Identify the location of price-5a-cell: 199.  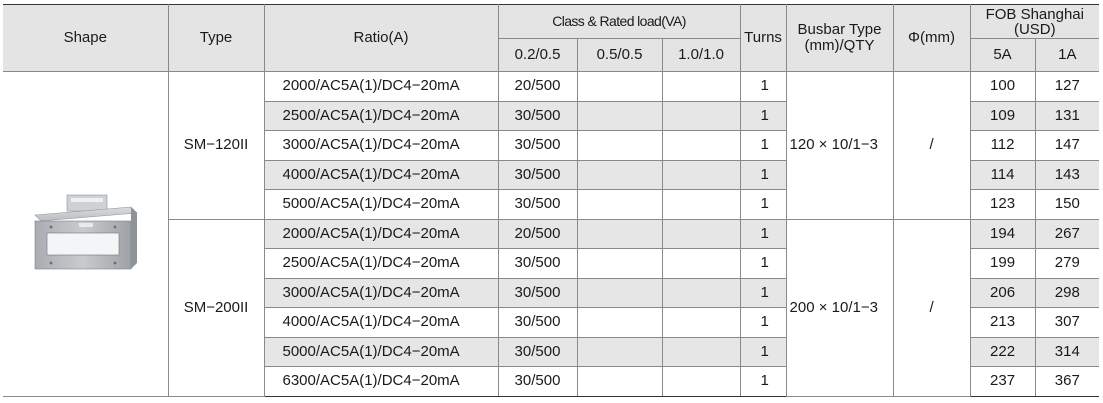
(1002, 263).